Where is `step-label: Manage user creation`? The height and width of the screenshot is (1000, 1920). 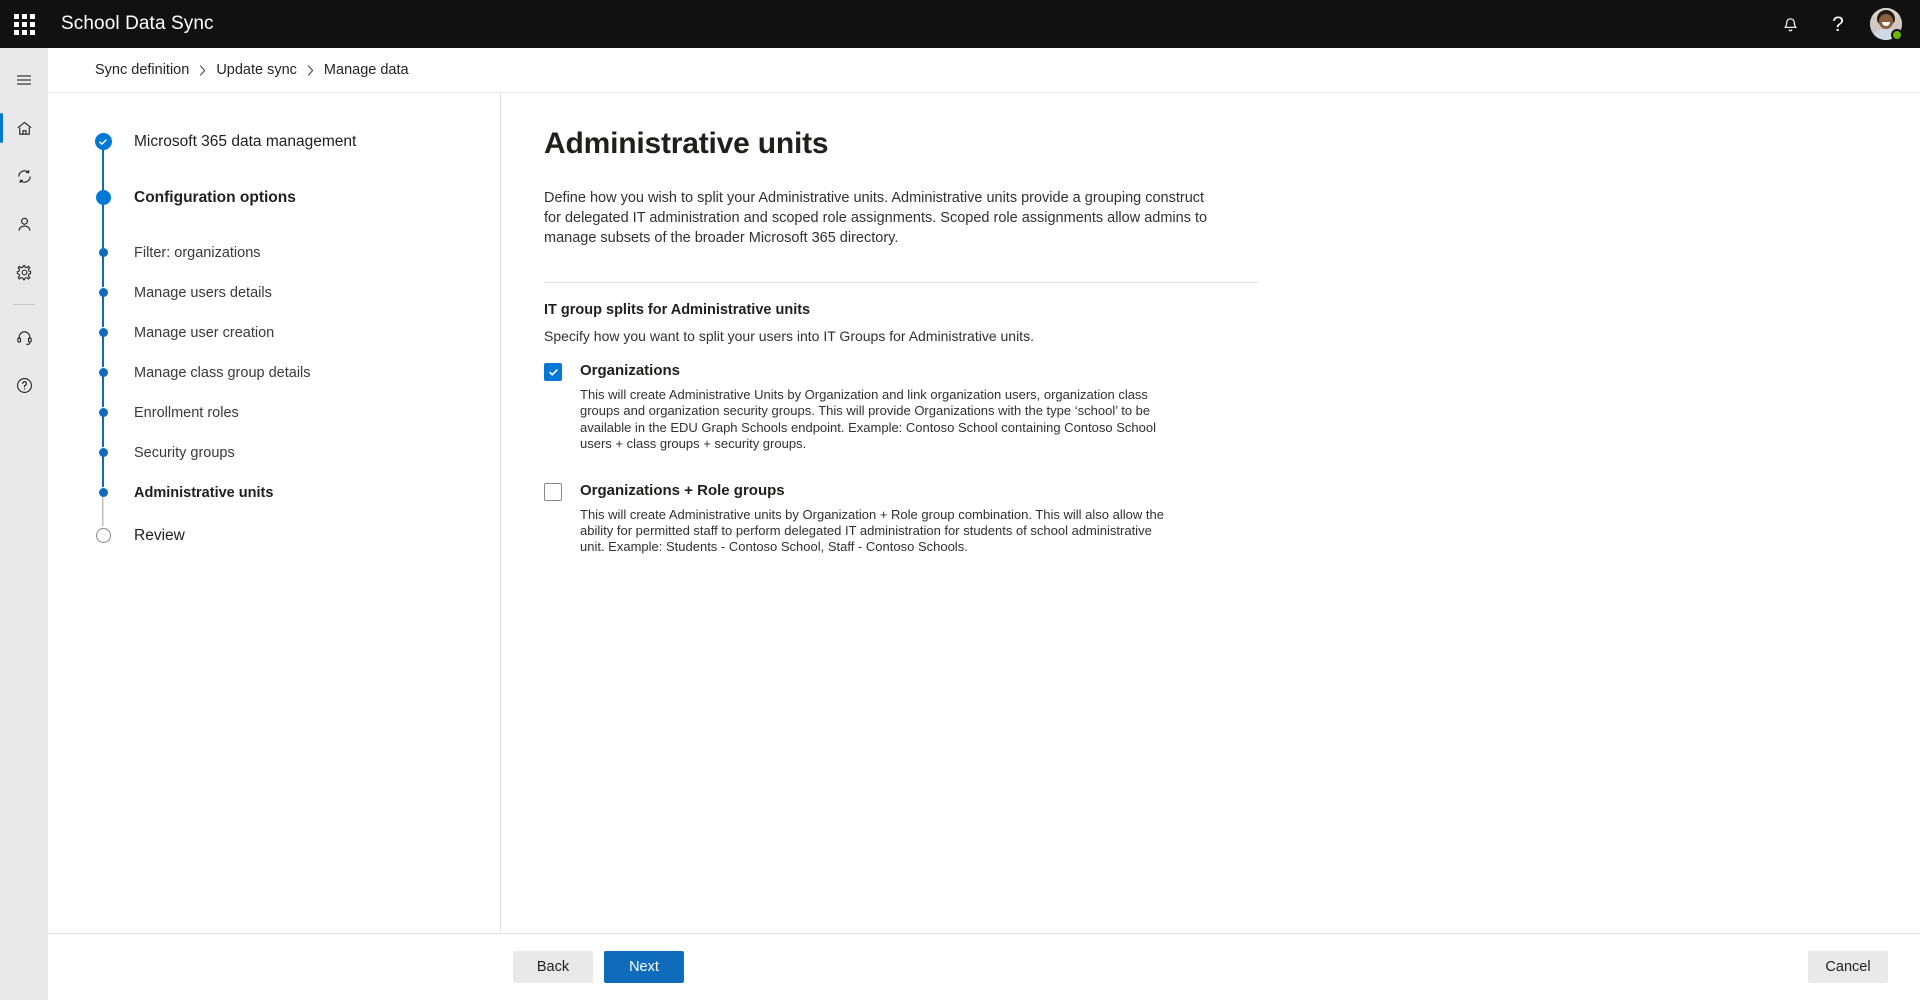 step-label: Manage user creation is located at coordinates (204, 333).